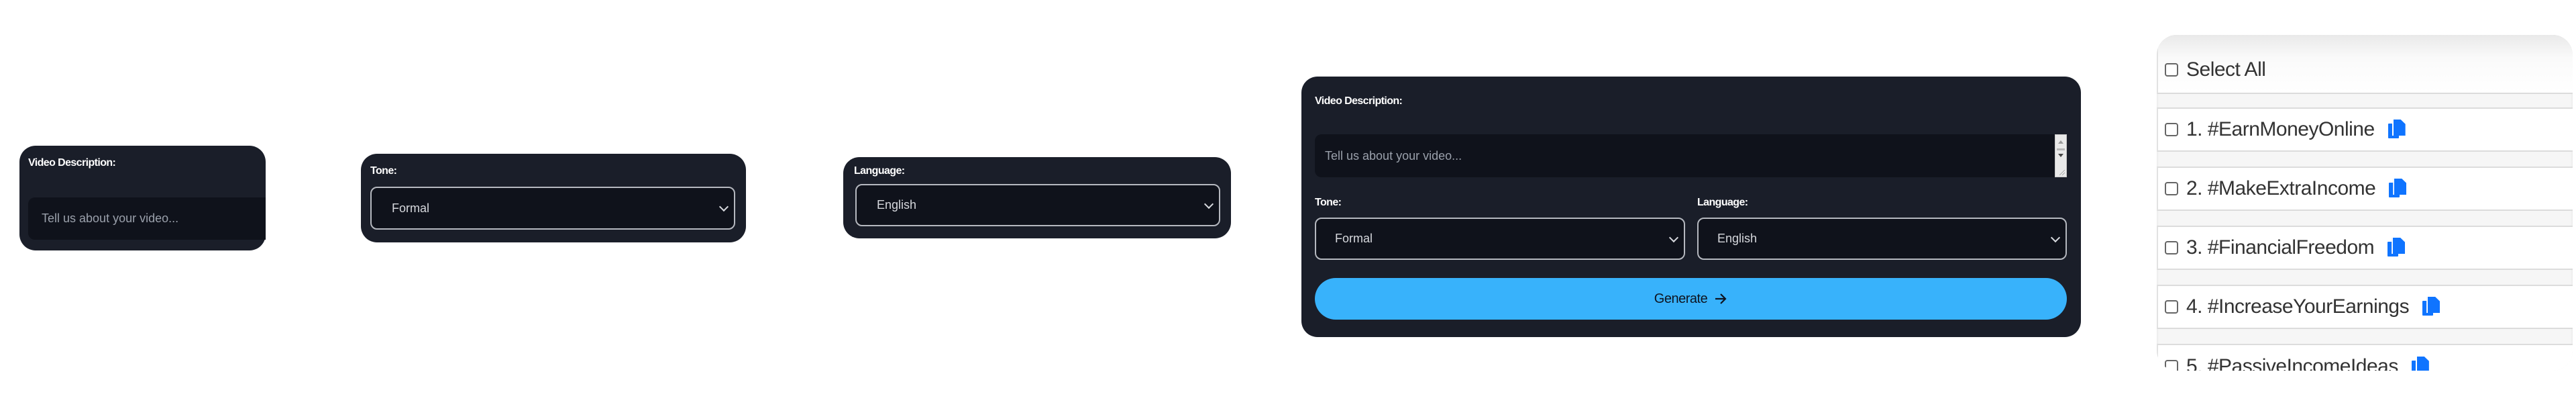 The width and height of the screenshot is (2576, 419). Describe the element at coordinates (1681, 298) in the screenshot. I see `generate-button-label: Generate` at that location.